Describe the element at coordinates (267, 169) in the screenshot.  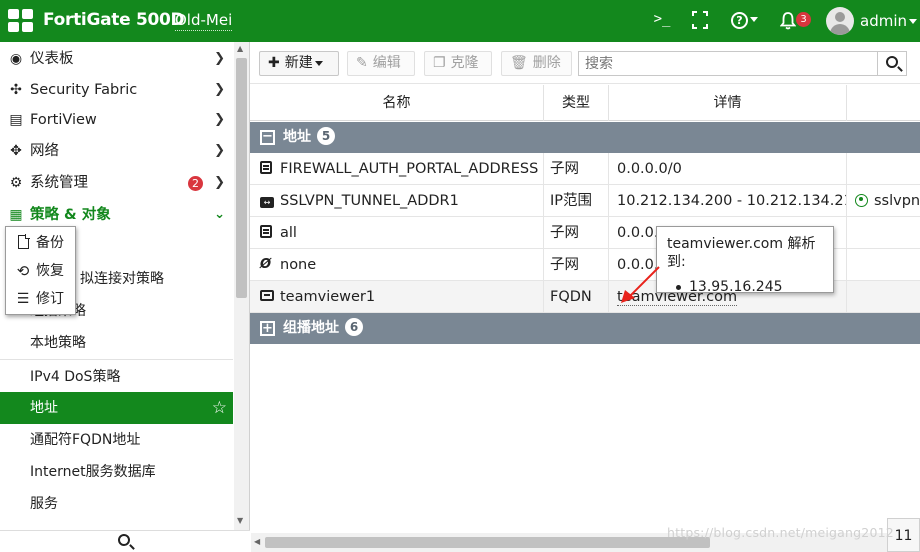
I see `address-icon` at that location.